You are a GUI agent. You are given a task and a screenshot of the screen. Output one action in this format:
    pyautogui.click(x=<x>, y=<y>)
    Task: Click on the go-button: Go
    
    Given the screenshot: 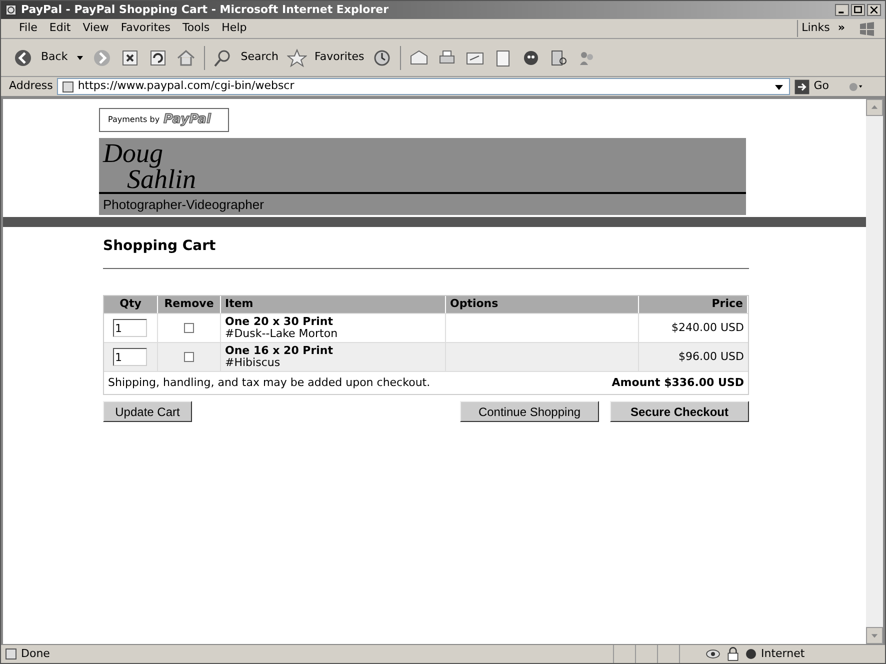 What is the action you would take?
    pyautogui.click(x=827, y=86)
    